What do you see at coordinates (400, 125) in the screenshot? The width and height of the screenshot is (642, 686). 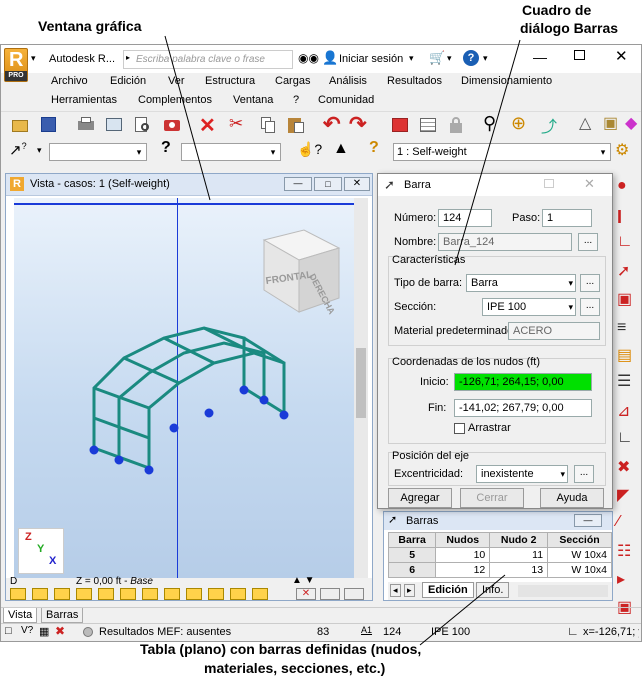 I see `calculator-icon` at bounding box center [400, 125].